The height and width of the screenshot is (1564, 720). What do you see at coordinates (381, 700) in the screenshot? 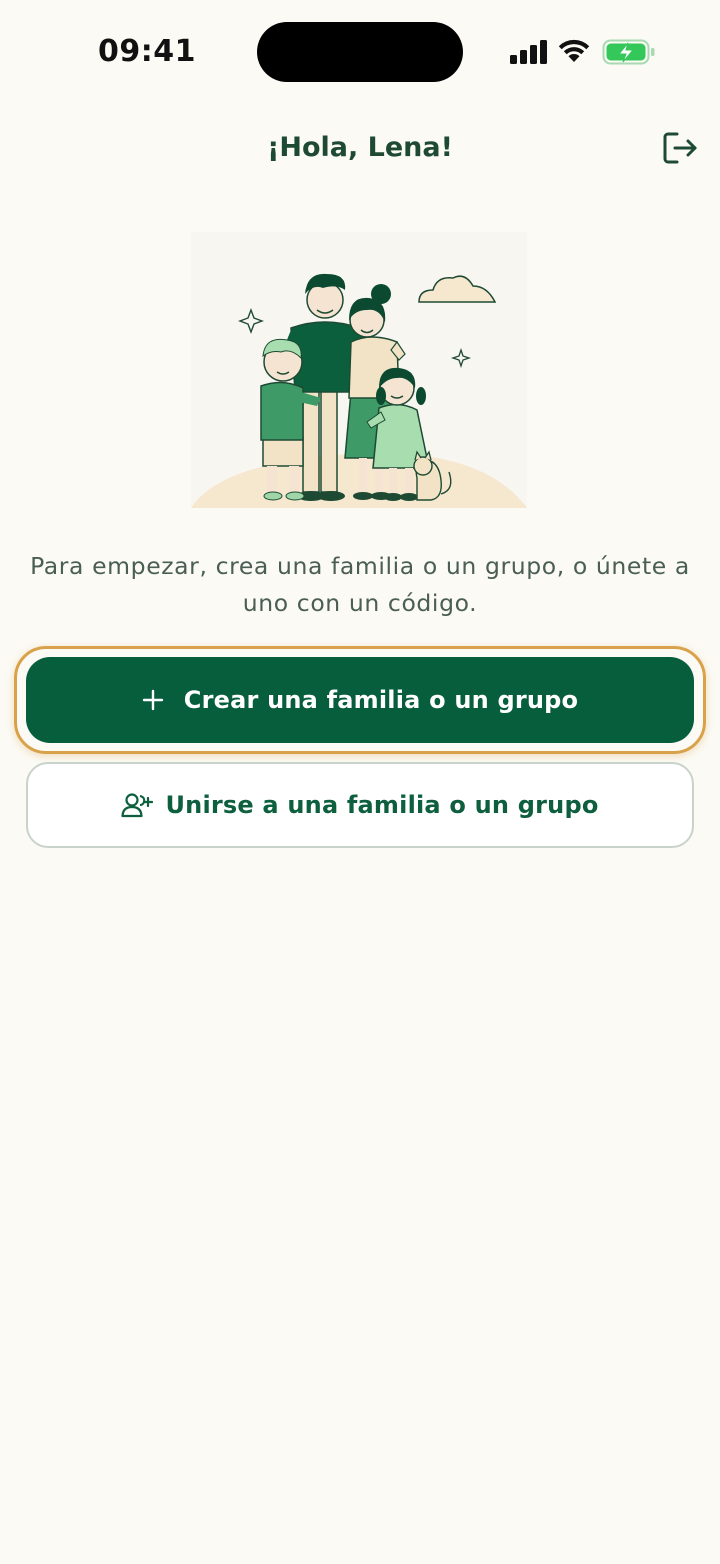
I see `create-group-label: Crear una familia o un grupo` at bounding box center [381, 700].